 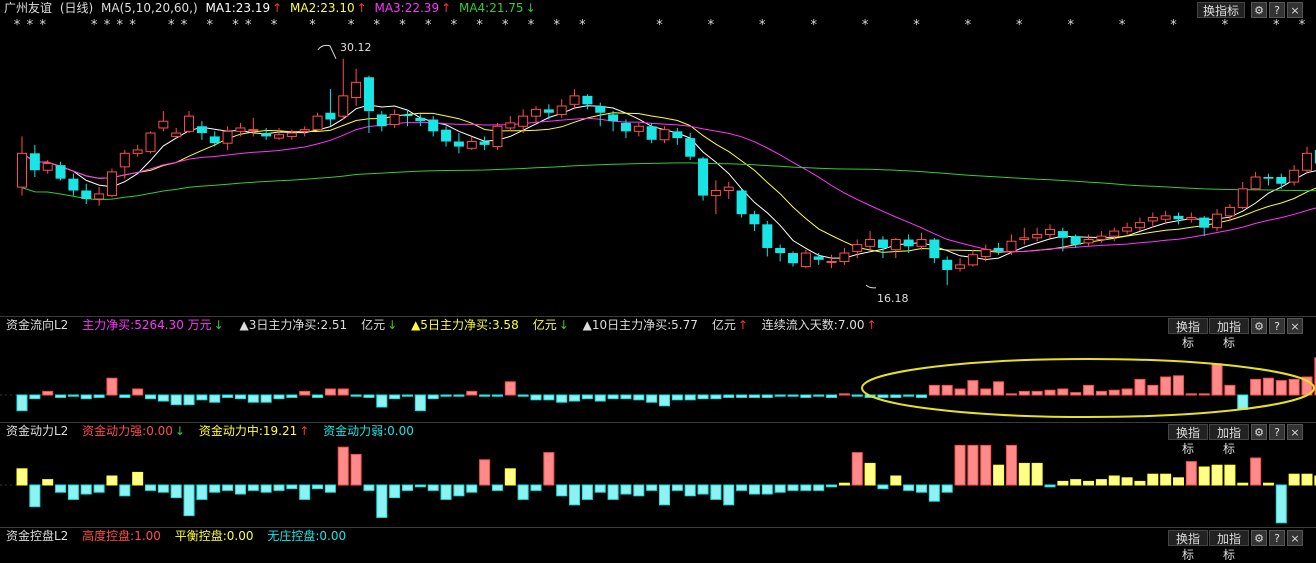 I want to click on consecutive-inflow-days: 连续流入天数:7.00 ↑, so click(x=819, y=325).